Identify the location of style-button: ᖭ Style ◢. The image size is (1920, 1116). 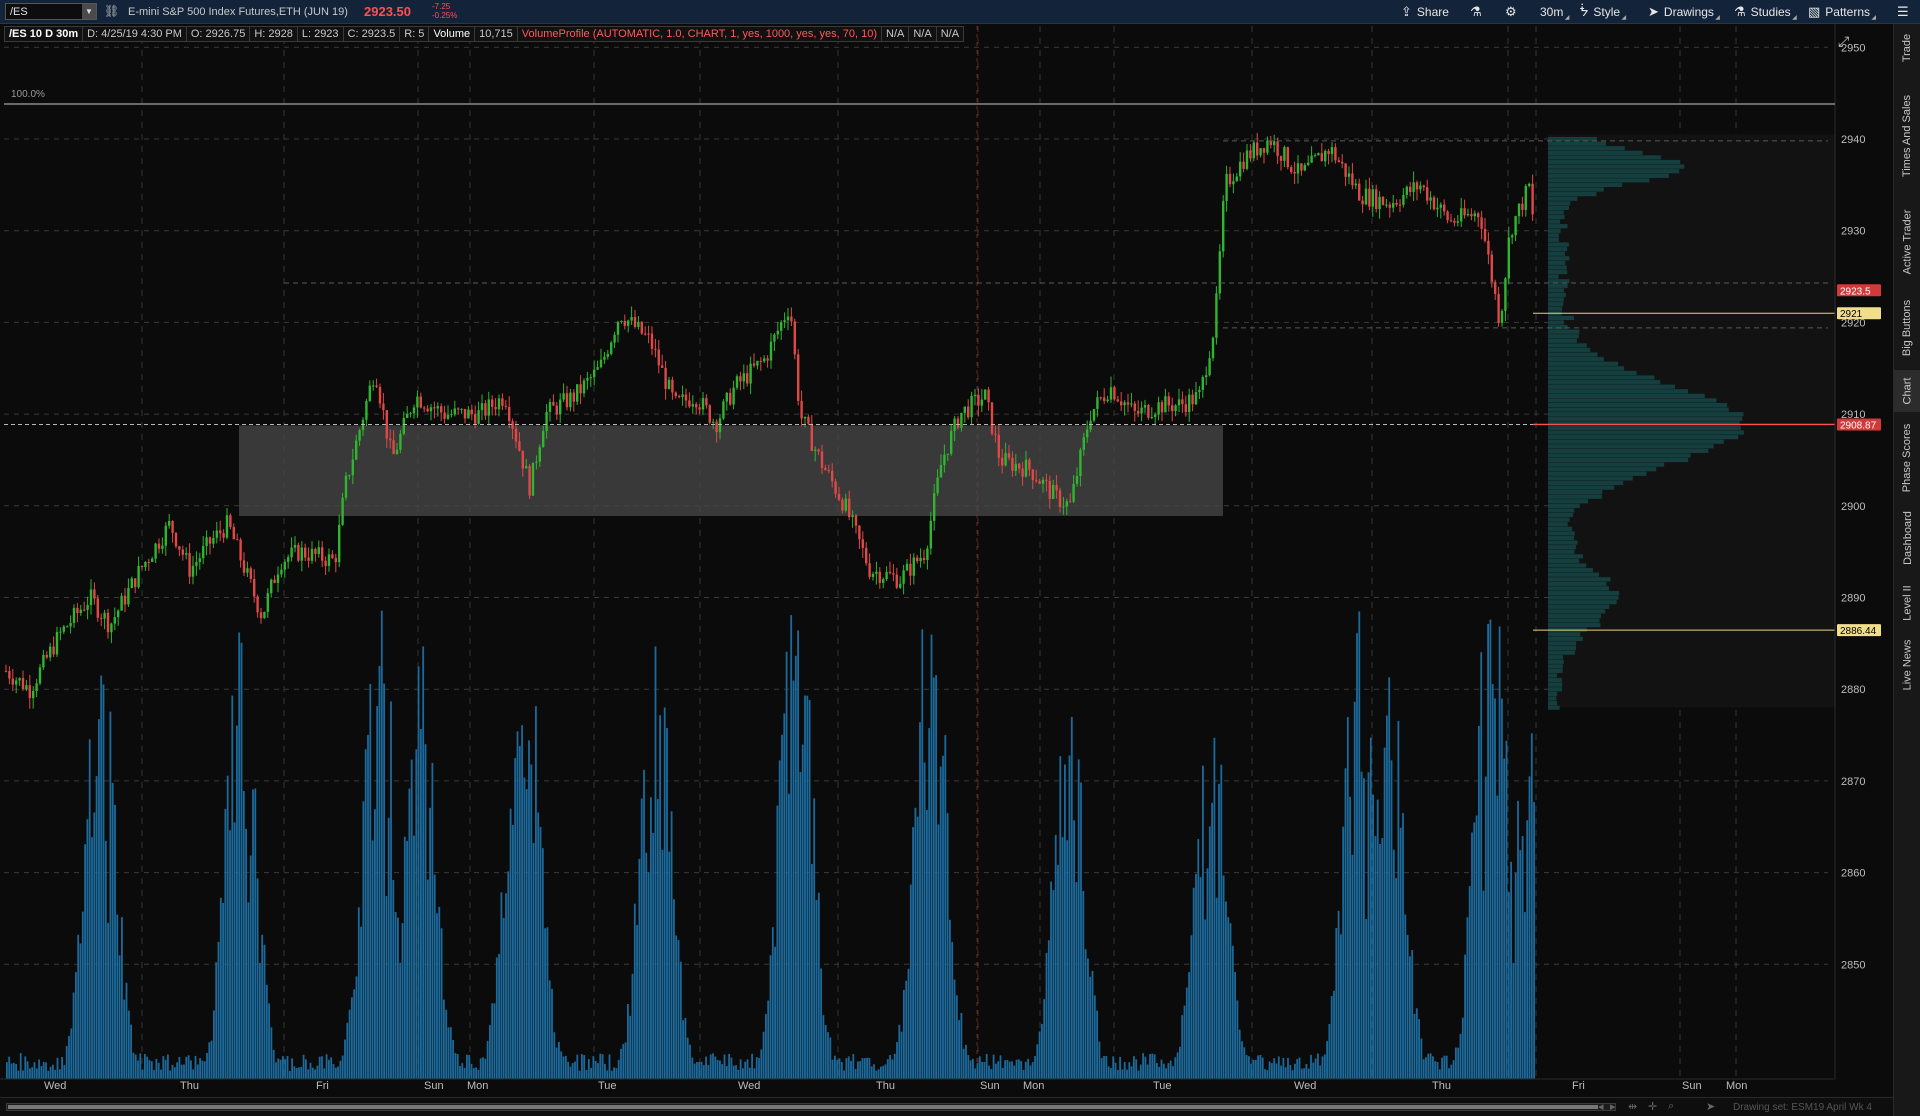
(1603, 12).